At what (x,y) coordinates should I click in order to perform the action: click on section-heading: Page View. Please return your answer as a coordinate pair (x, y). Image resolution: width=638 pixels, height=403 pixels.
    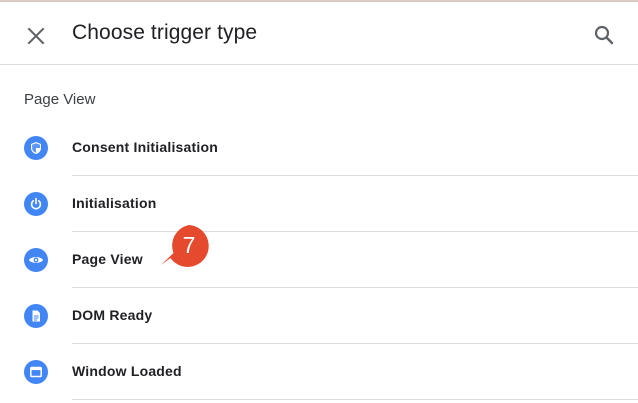
    Looking at the image, I should click on (60, 99).